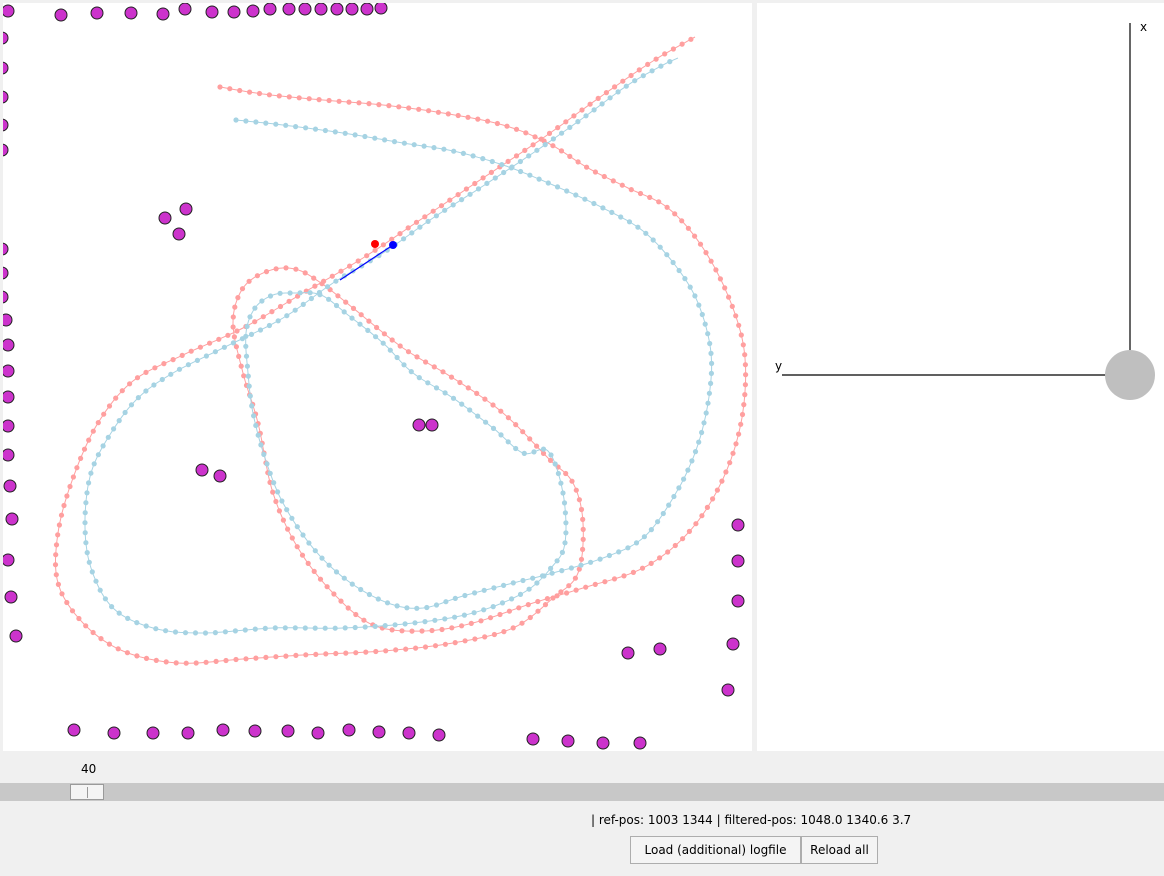  I want to click on frame-slider, so click(582, 792).